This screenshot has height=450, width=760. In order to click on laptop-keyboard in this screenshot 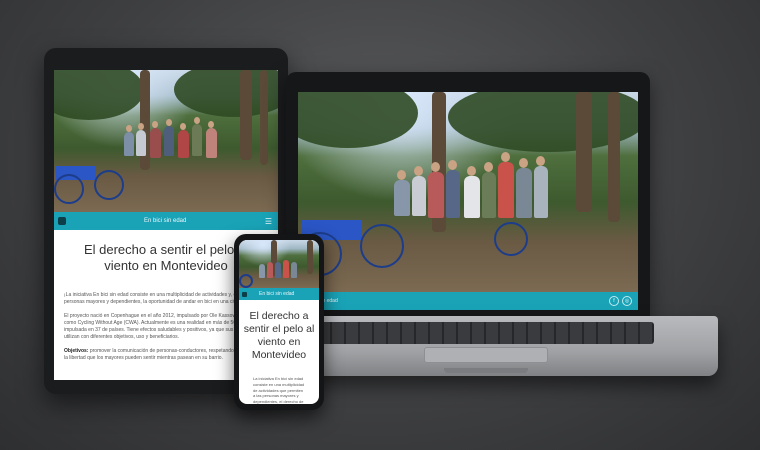, I will do `click(486, 333)`.